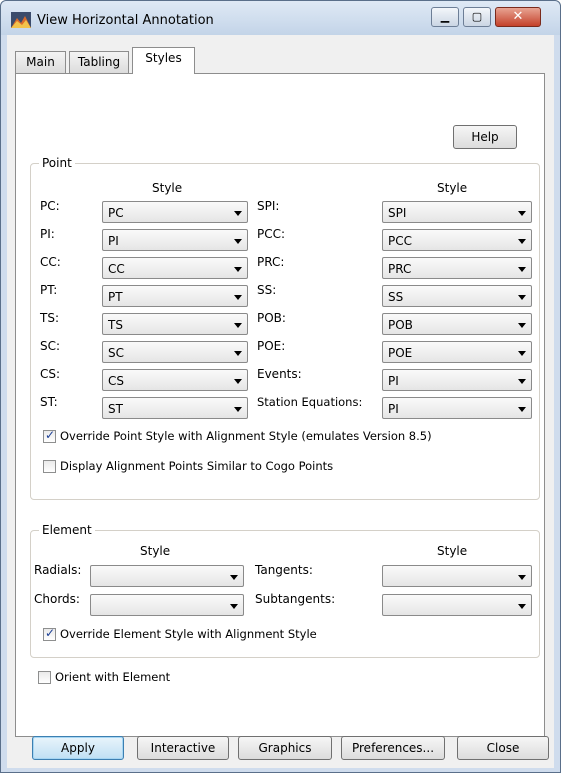 This screenshot has width=561, height=773. What do you see at coordinates (175, 352) in the screenshot?
I see `sc-style-select: SC` at bounding box center [175, 352].